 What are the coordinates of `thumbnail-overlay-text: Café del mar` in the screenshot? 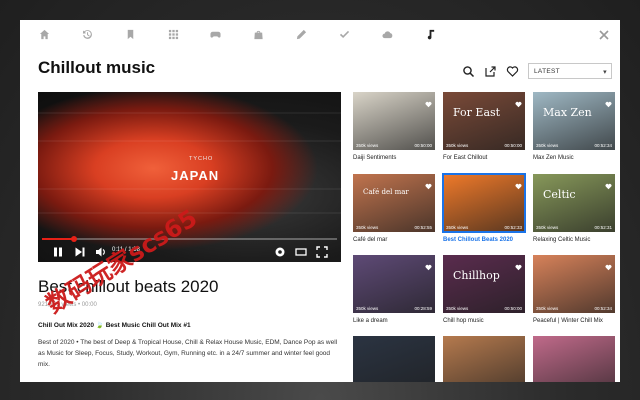 It's located at (386, 192).